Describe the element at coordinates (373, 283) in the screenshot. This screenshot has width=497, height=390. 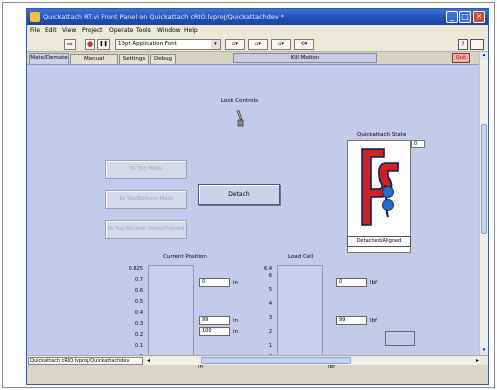
I see `load-cell-unit: lbf` at that location.